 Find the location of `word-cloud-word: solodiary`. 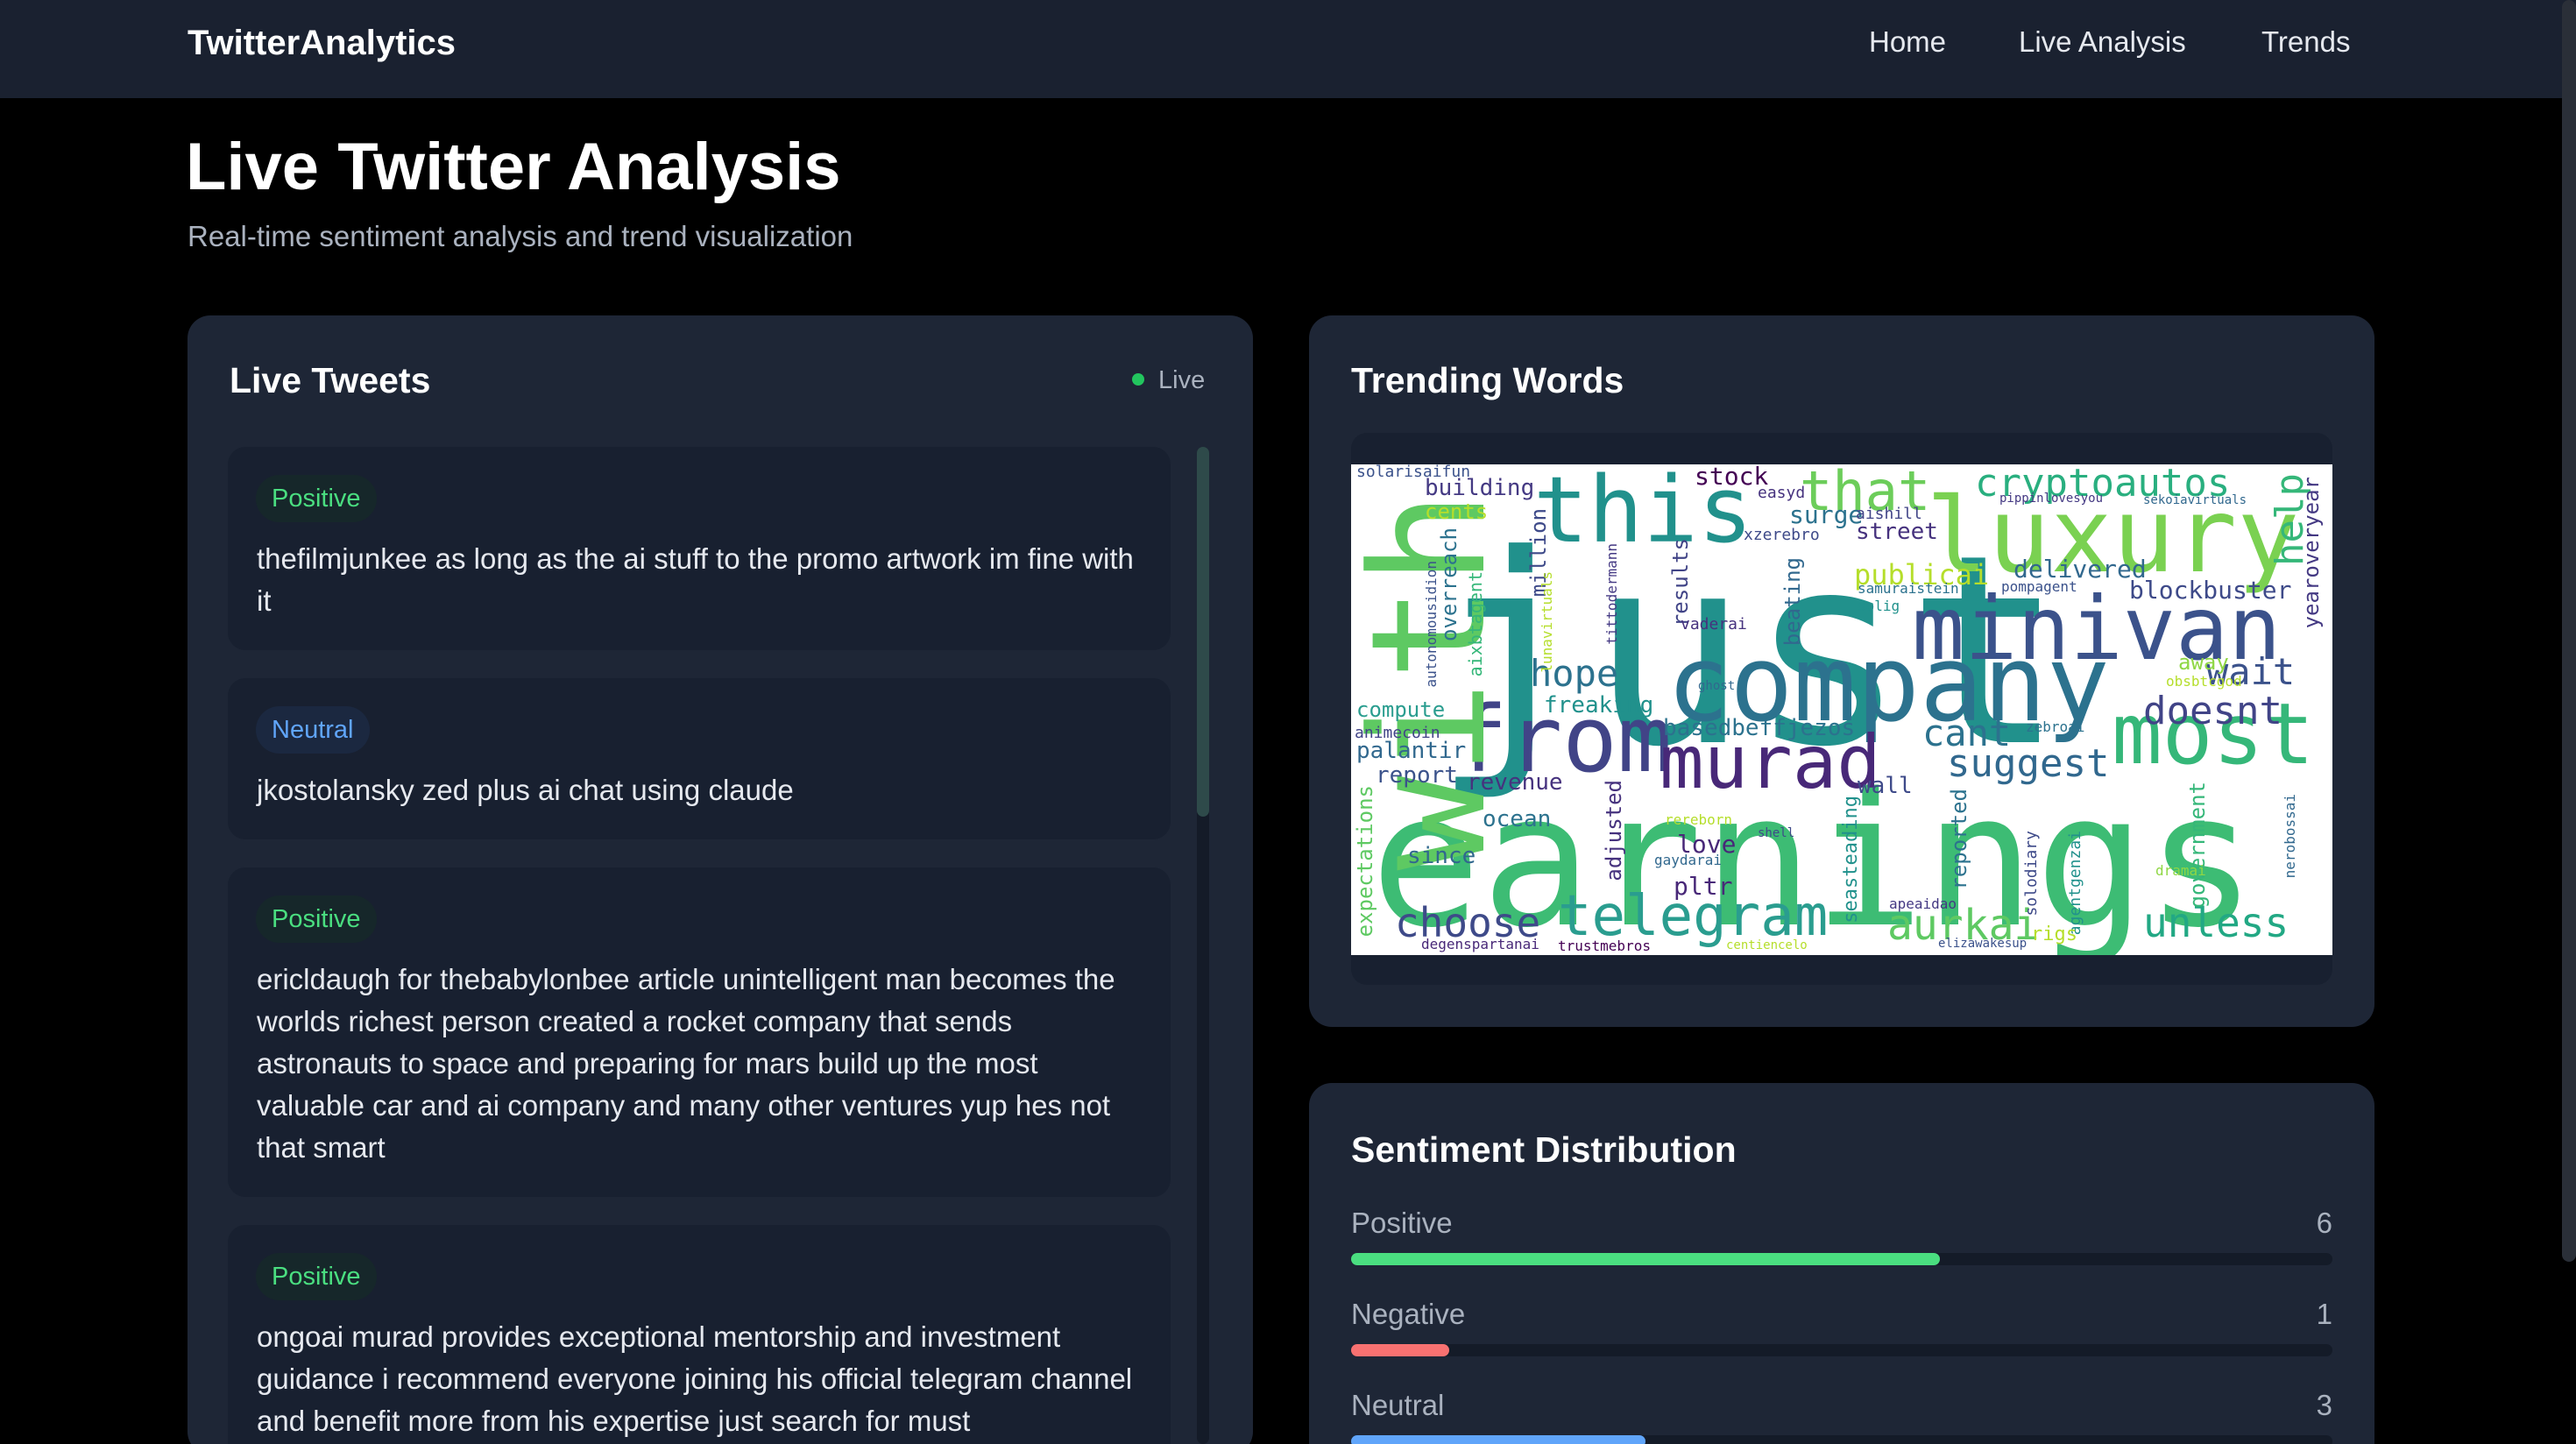

word-cloud-word: solodiary is located at coordinates (2031, 874).